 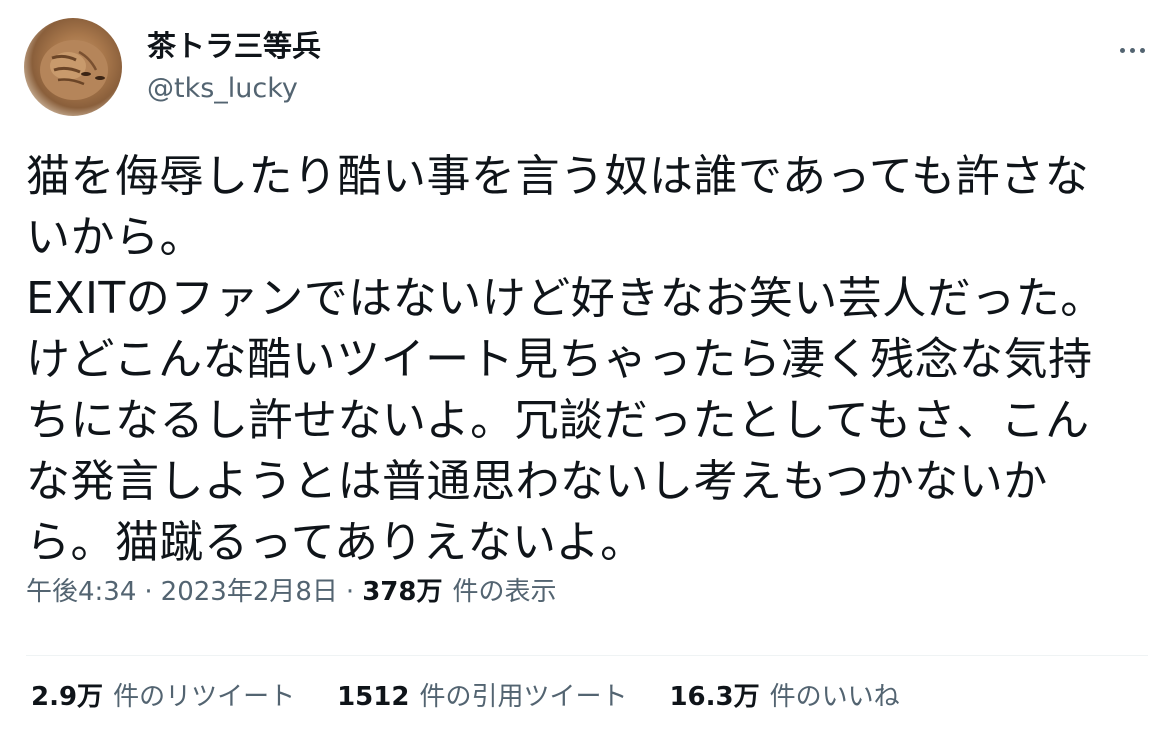 I want to click on user-info: 茶トラ三等兵 @tks_lucky, so click(x=234, y=67).